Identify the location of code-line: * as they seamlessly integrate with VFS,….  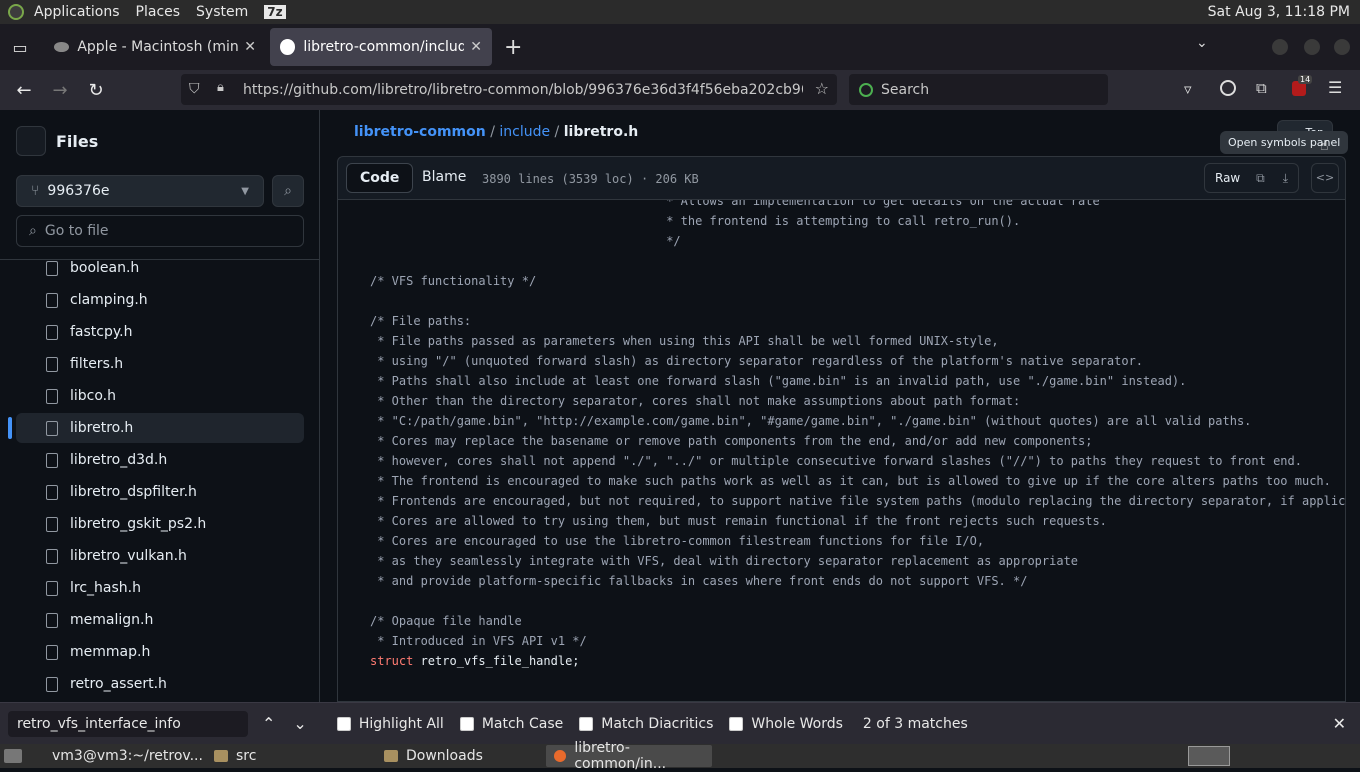
(724, 561).